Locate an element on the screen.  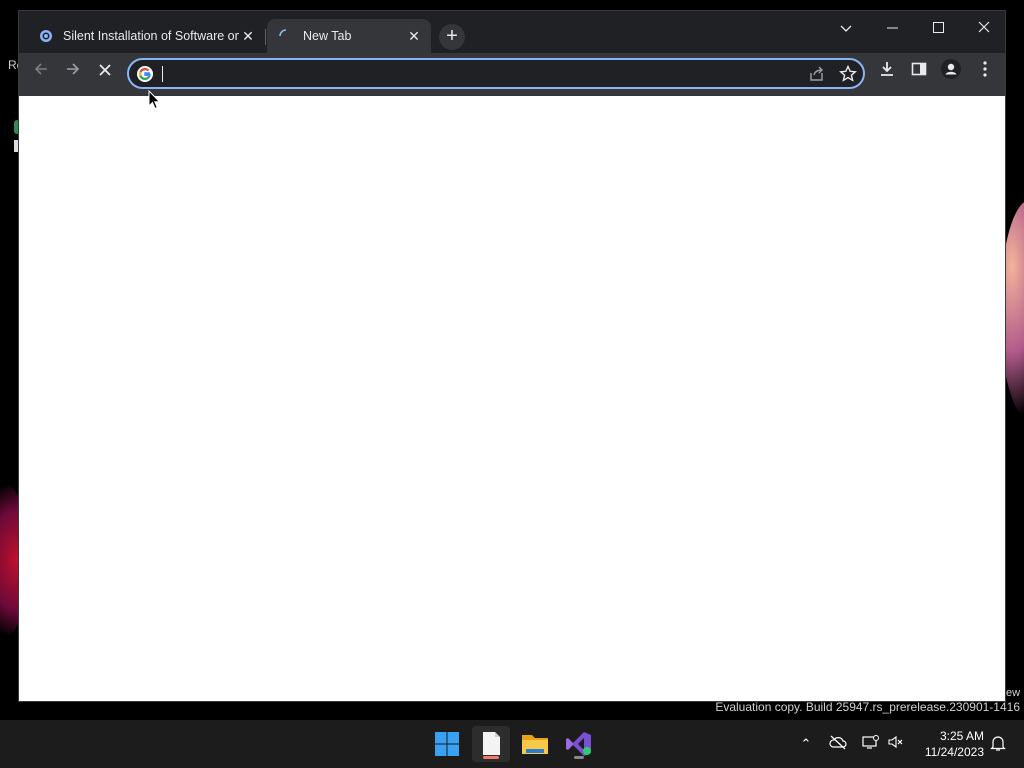
stop-loading-button is located at coordinates (105, 73).